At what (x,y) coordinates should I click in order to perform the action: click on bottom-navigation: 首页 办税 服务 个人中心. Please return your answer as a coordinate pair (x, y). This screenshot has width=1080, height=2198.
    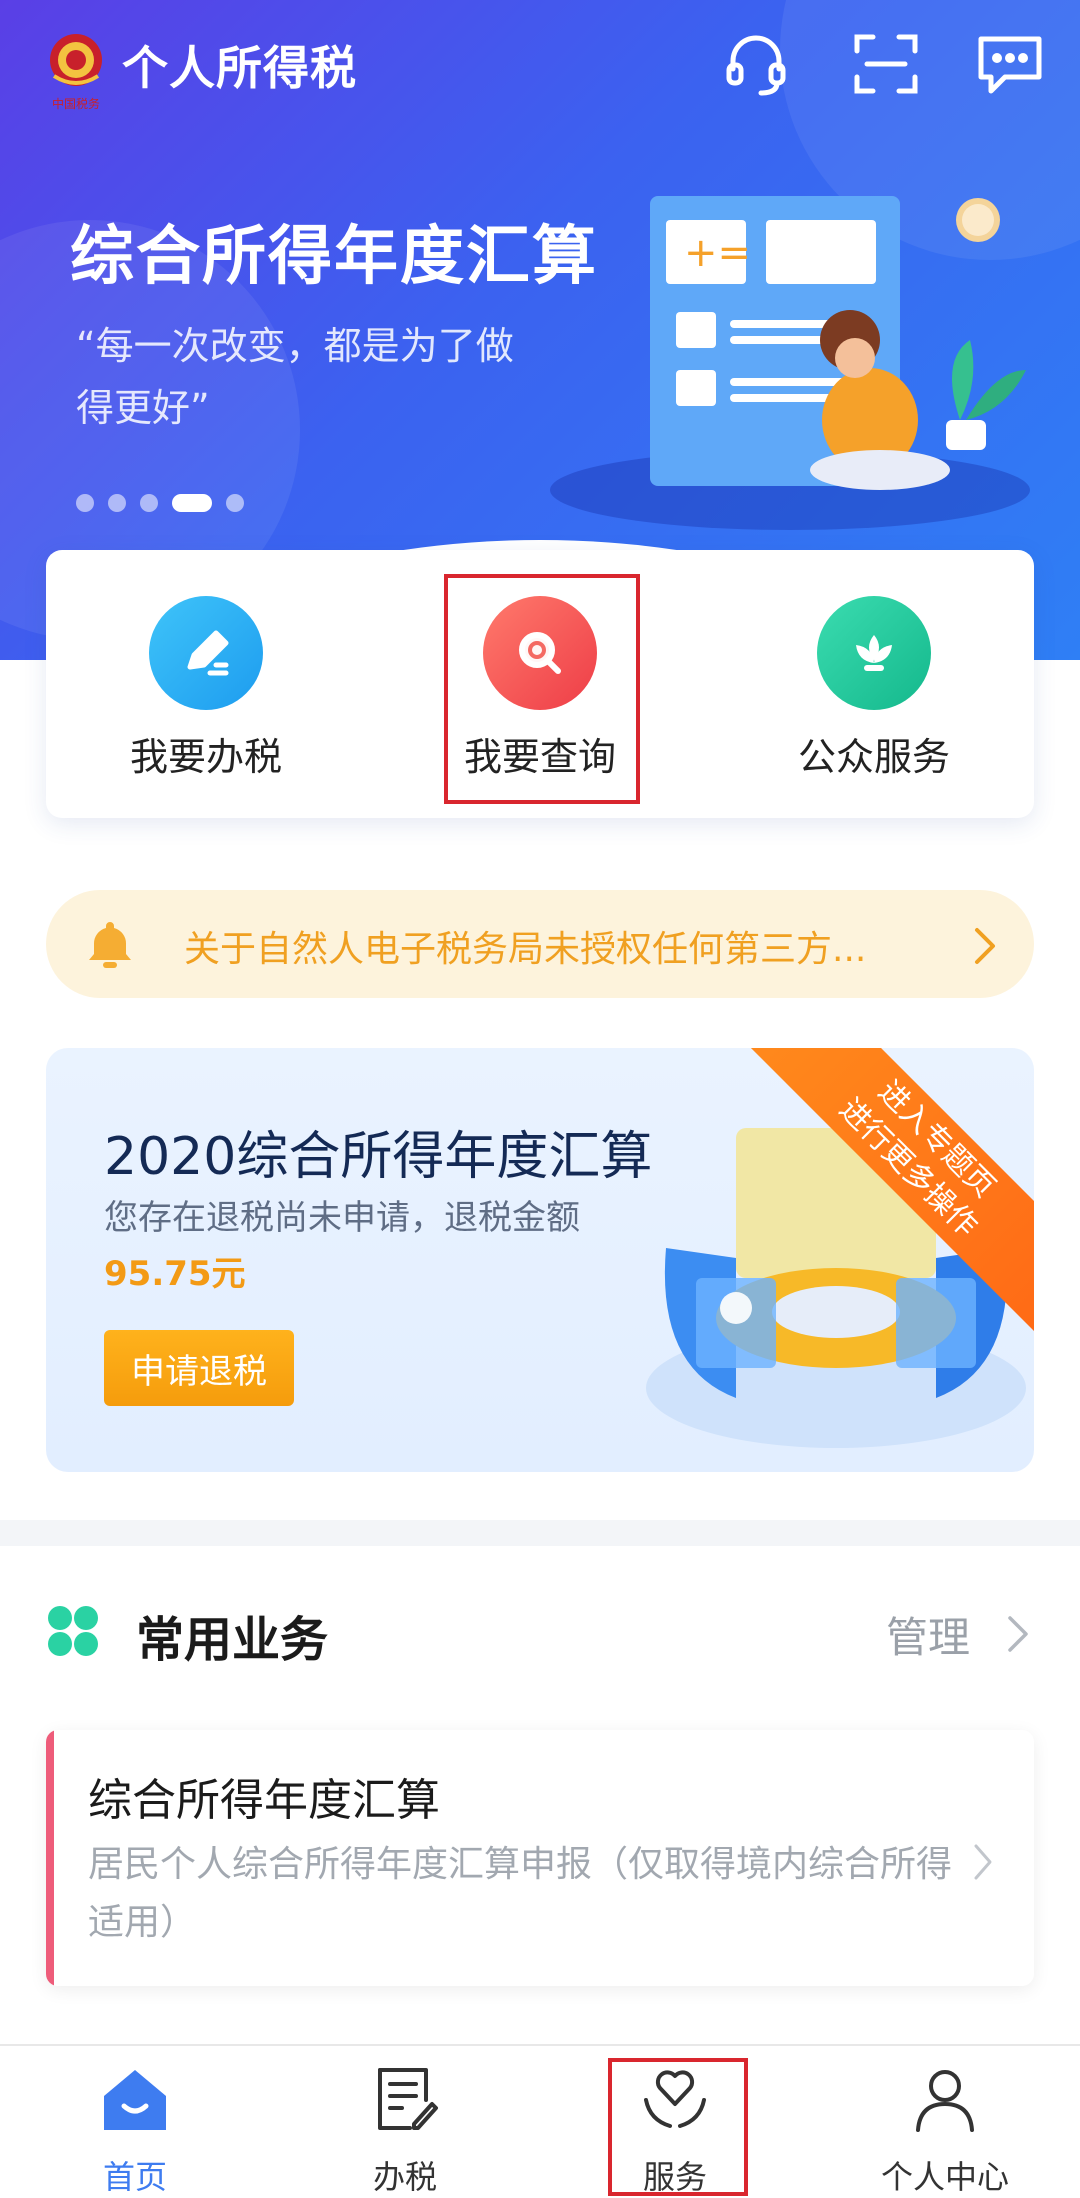
    Looking at the image, I should click on (540, 2121).